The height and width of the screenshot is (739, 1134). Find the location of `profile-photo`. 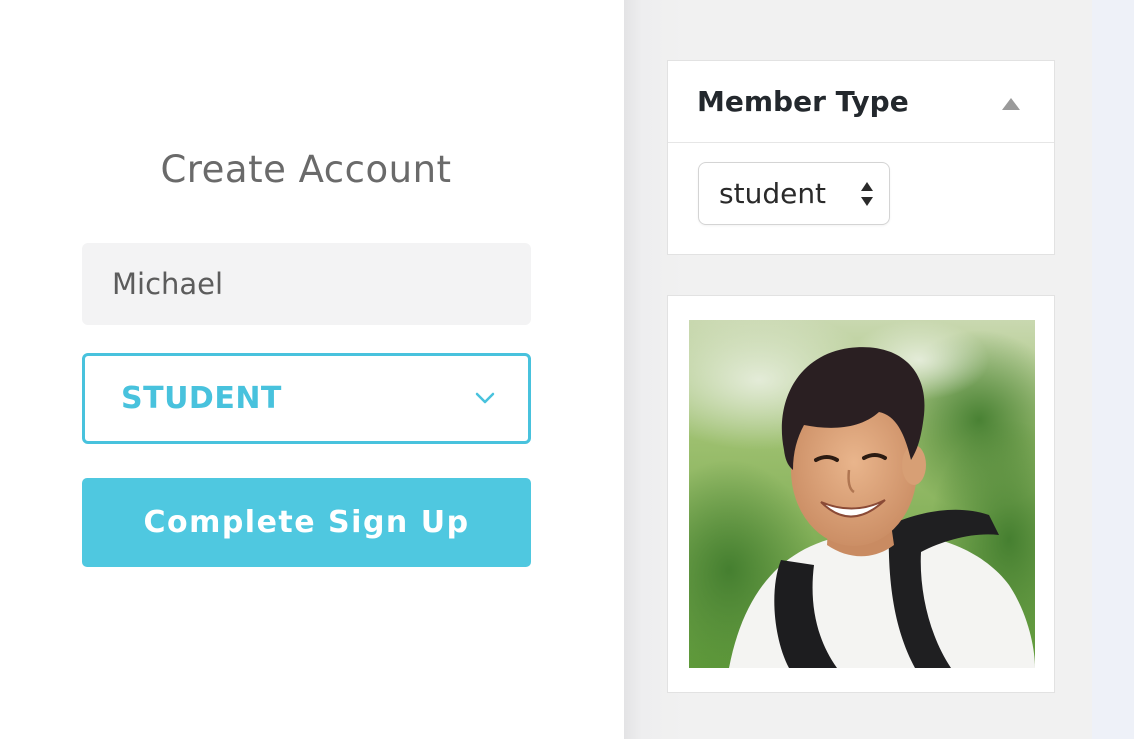

profile-photo is located at coordinates (862, 494).